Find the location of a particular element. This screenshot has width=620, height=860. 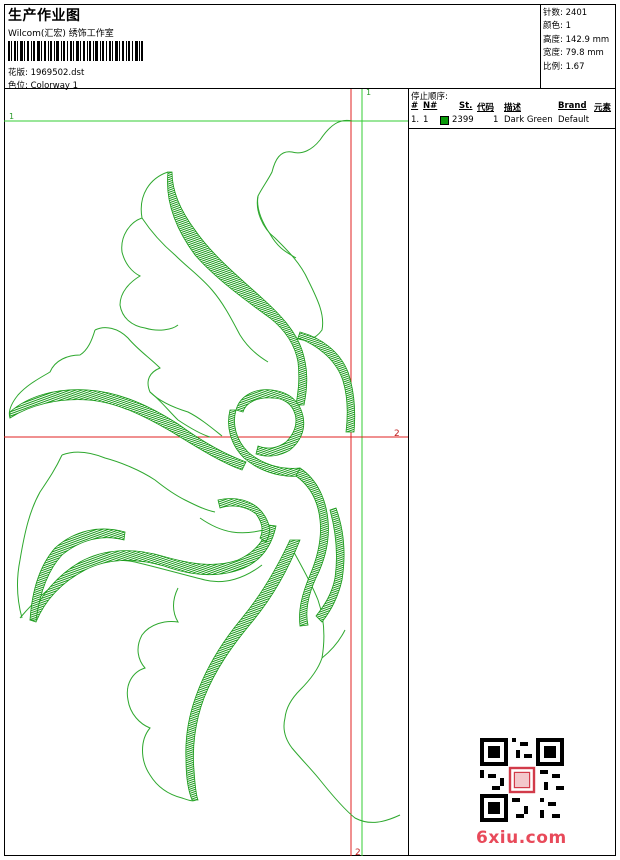

green-guide-label-top: 1 is located at coordinates (368, 93).